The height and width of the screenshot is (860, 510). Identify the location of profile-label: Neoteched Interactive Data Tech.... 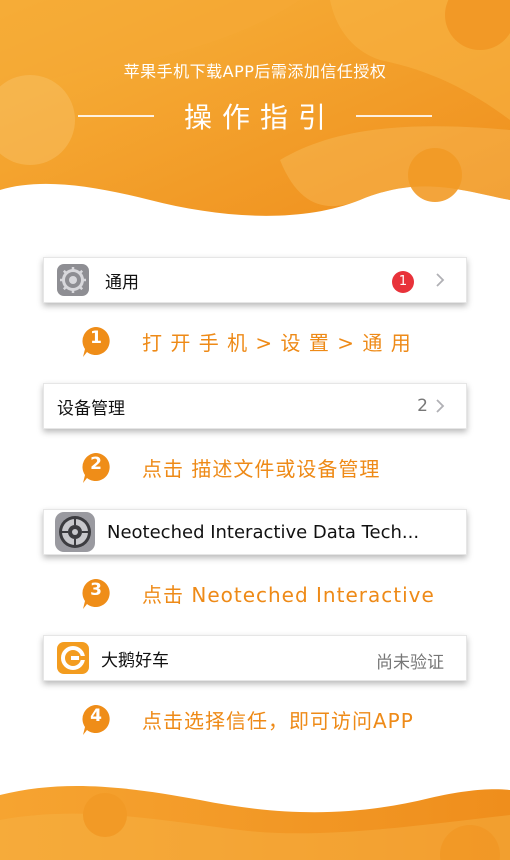
(263, 532).